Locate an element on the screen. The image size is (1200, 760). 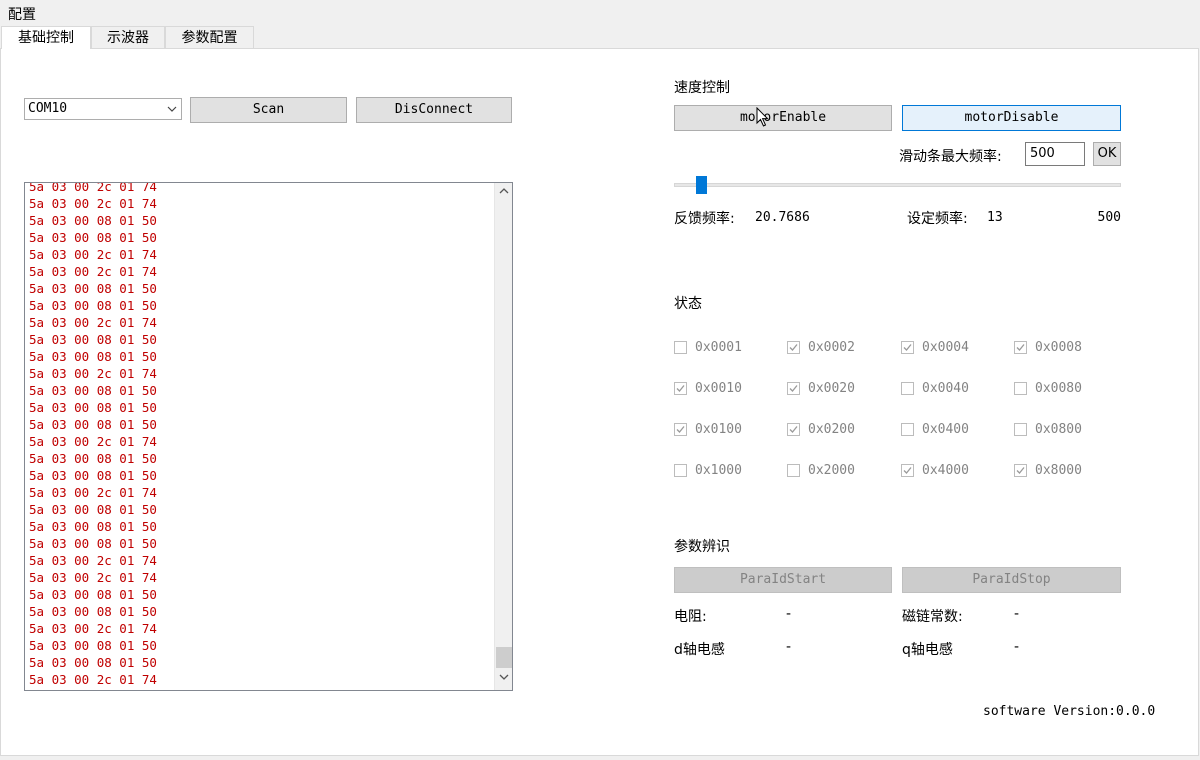
set-freq-value: 13 is located at coordinates (995, 217).